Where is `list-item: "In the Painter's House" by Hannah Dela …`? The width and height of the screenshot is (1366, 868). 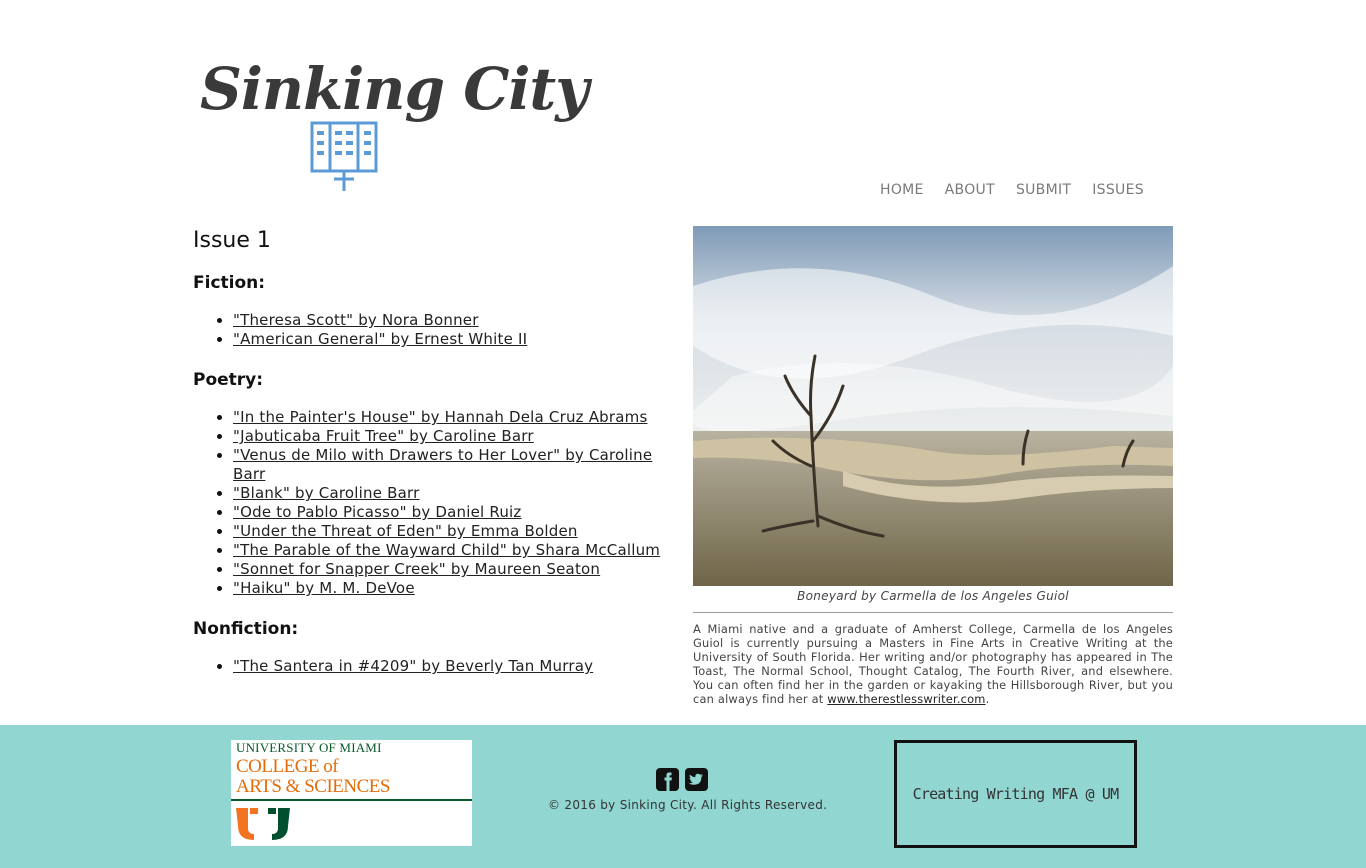 list-item: "In the Painter's House" by Hannah Dela … is located at coordinates (453, 417).